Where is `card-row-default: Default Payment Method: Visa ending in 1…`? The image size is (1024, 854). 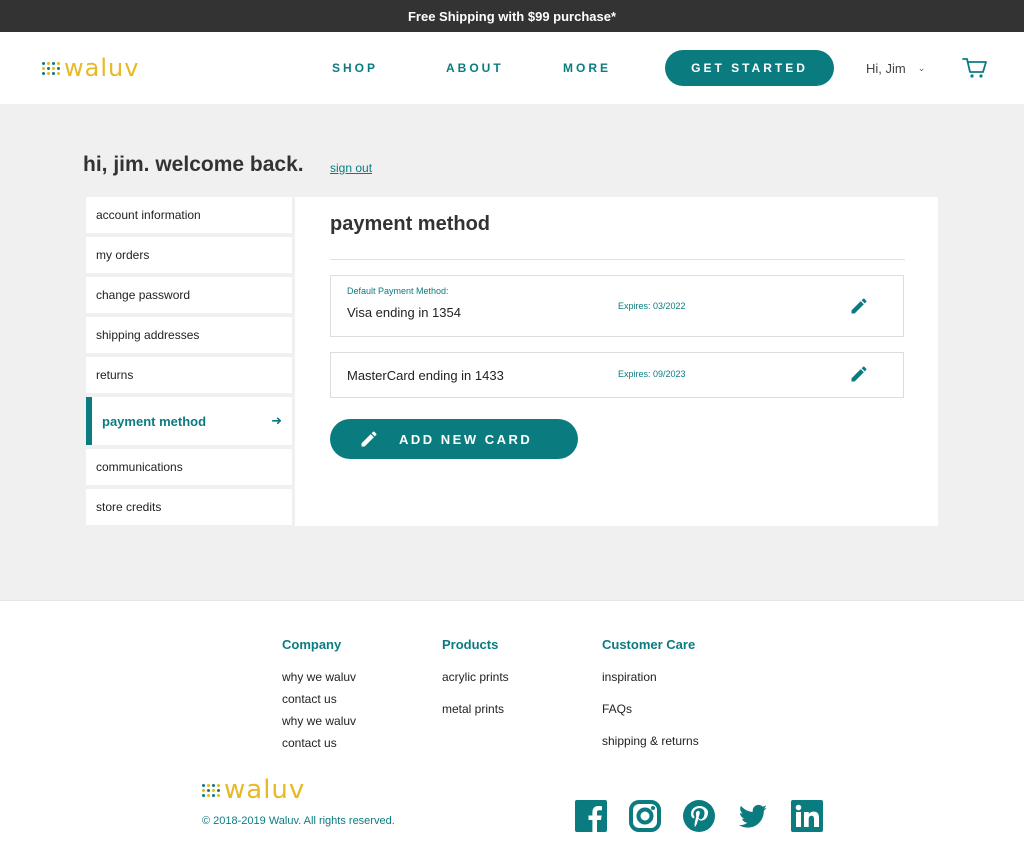
card-row-default: Default Payment Method: Visa ending in 1… is located at coordinates (617, 306).